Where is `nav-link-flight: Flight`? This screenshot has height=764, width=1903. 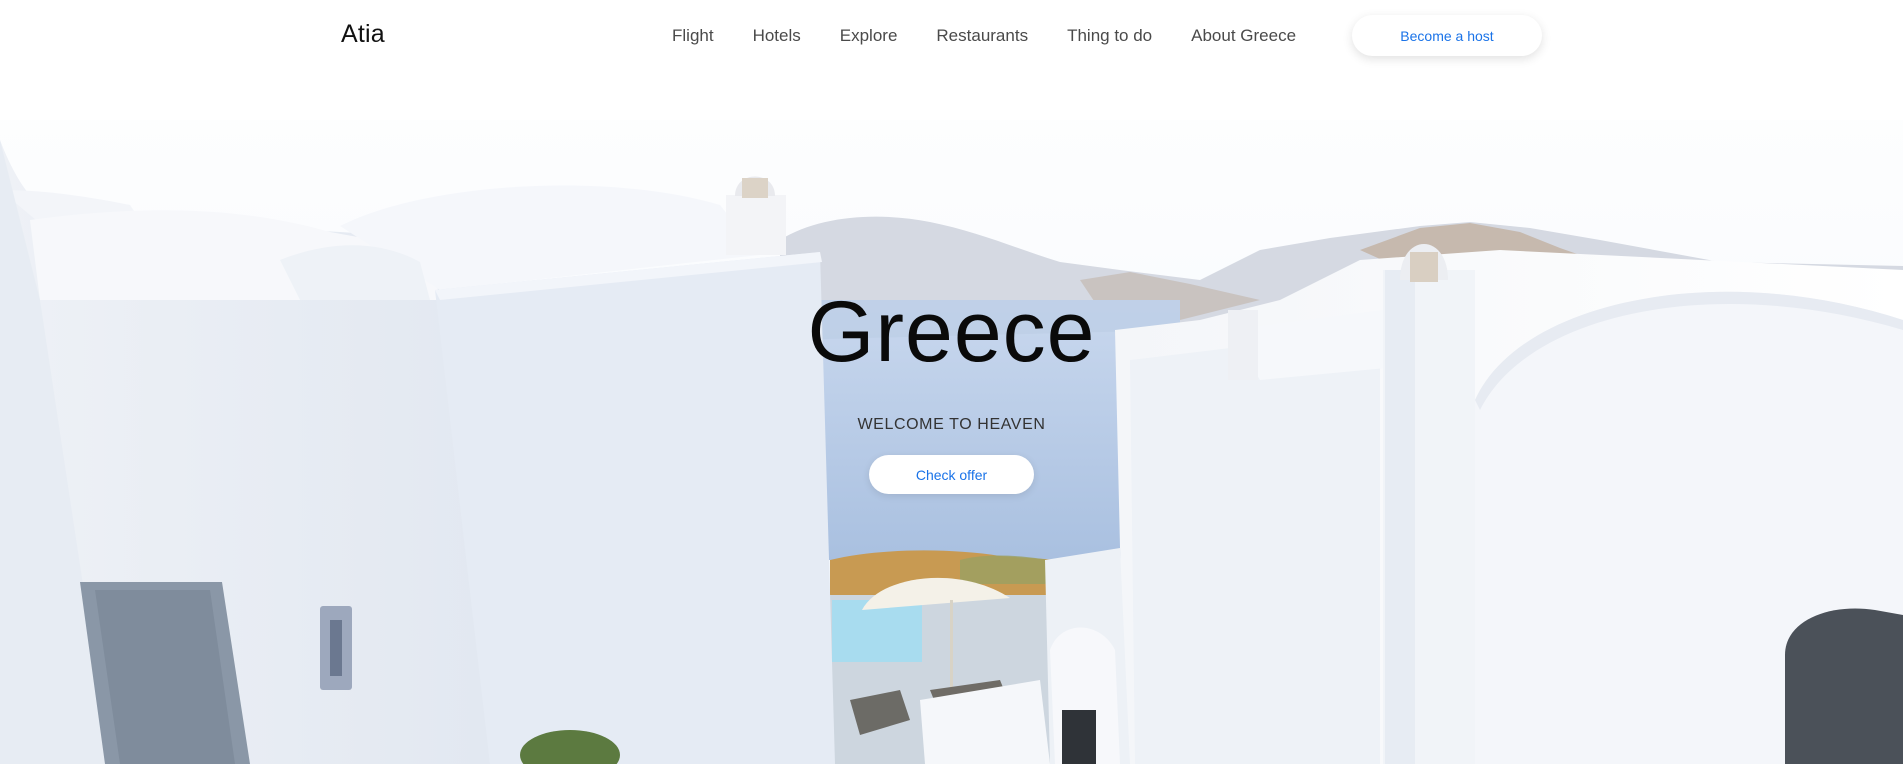 nav-link-flight: Flight is located at coordinates (693, 36).